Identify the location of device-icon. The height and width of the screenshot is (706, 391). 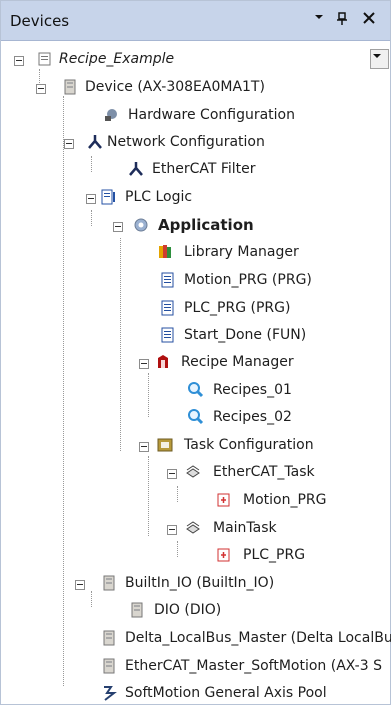
(70, 87).